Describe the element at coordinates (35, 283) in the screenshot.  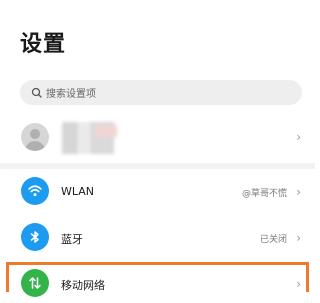
I see `mobile-network-icon` at that location.